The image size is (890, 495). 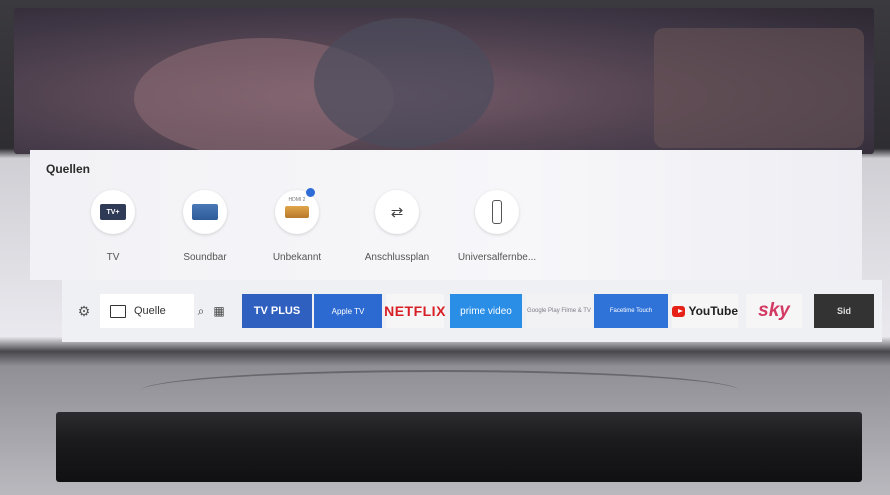 What do you see at coordinates (414, 311) in the screenshot?
I see `app-tile-netflix: NETFLIX` at bounding box center [414, 311].